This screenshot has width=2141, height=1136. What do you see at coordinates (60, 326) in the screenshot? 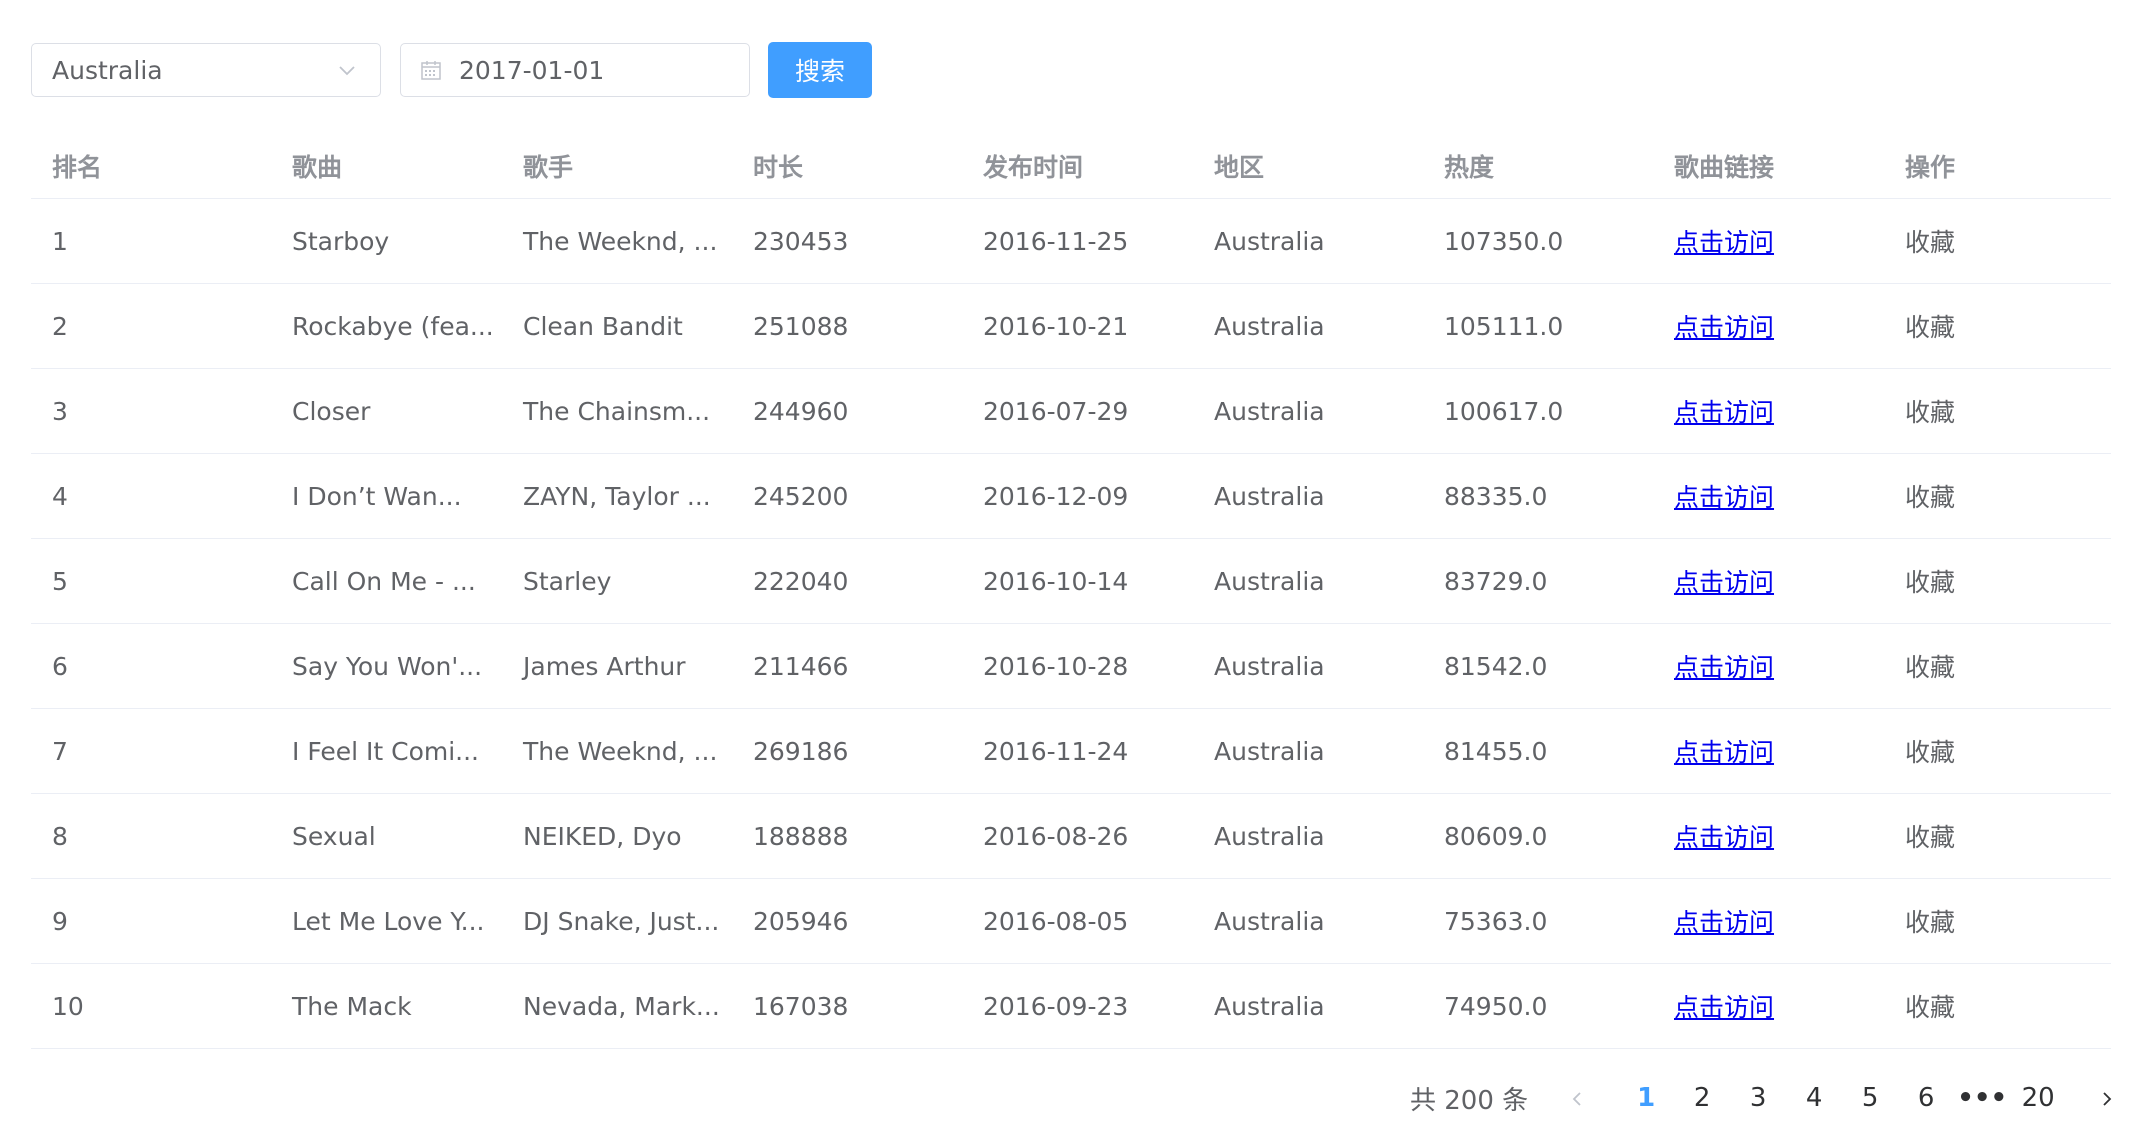
I see `cell-rank: 2` at bounding box center [60, 326].